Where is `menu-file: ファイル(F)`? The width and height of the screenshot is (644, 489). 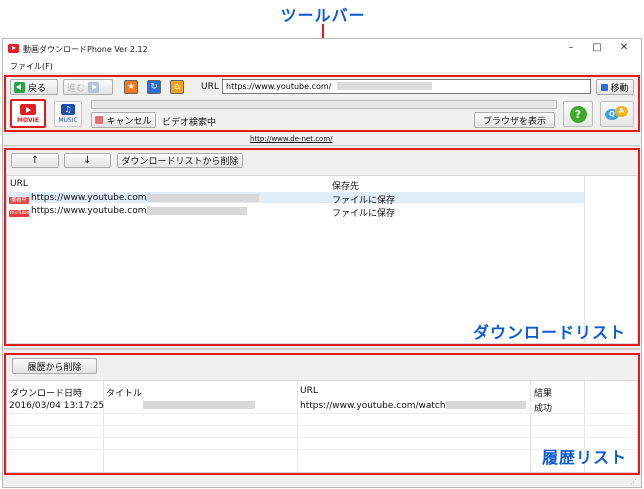
menu-file: ファイル(F) is located at coordinates (31, 66).